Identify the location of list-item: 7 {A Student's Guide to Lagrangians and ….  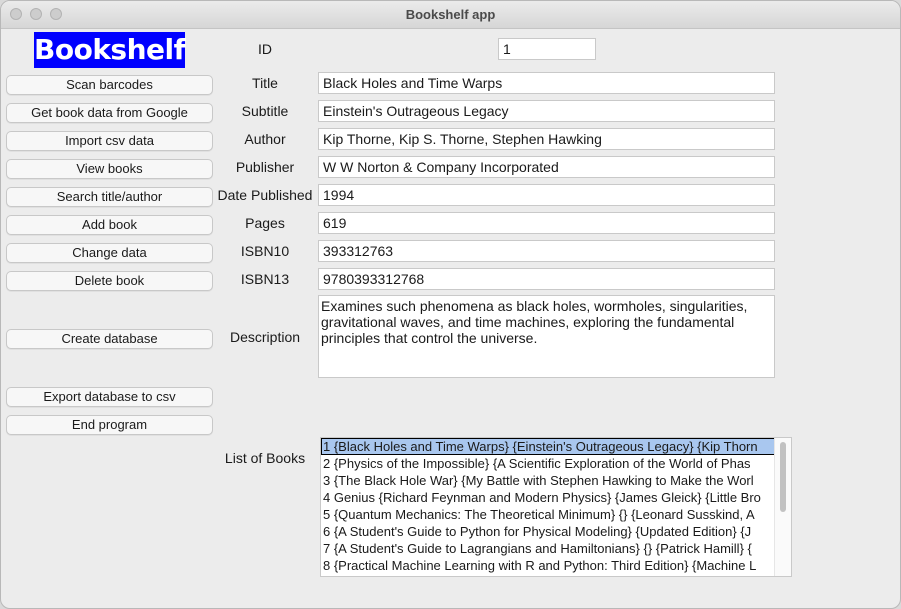
(548, 548).